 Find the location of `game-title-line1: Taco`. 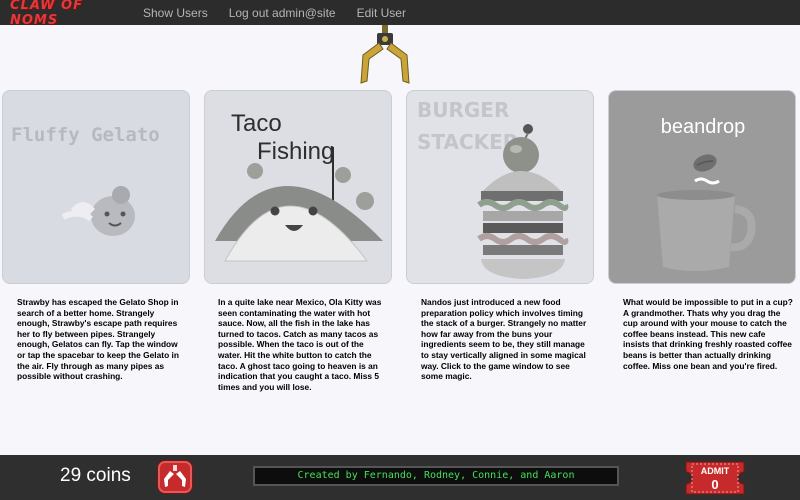

game-title-line1: Taco is located at coordinates (256, 123).